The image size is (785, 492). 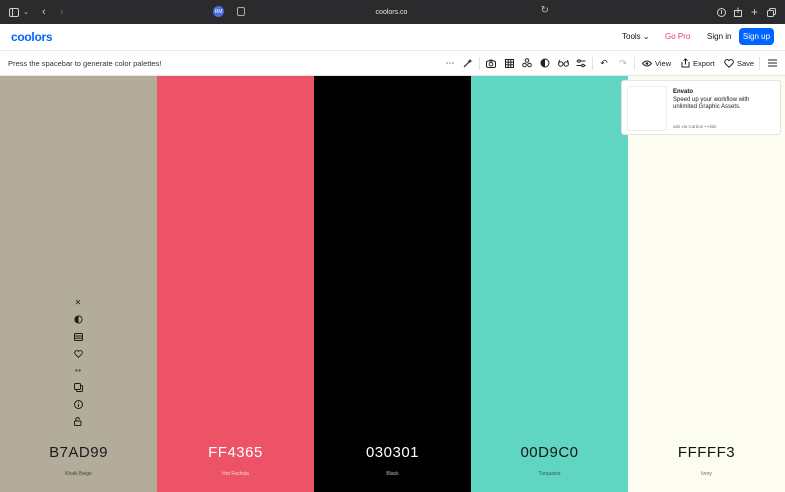 I want to click on share-icon, so click(x=738, y=12).